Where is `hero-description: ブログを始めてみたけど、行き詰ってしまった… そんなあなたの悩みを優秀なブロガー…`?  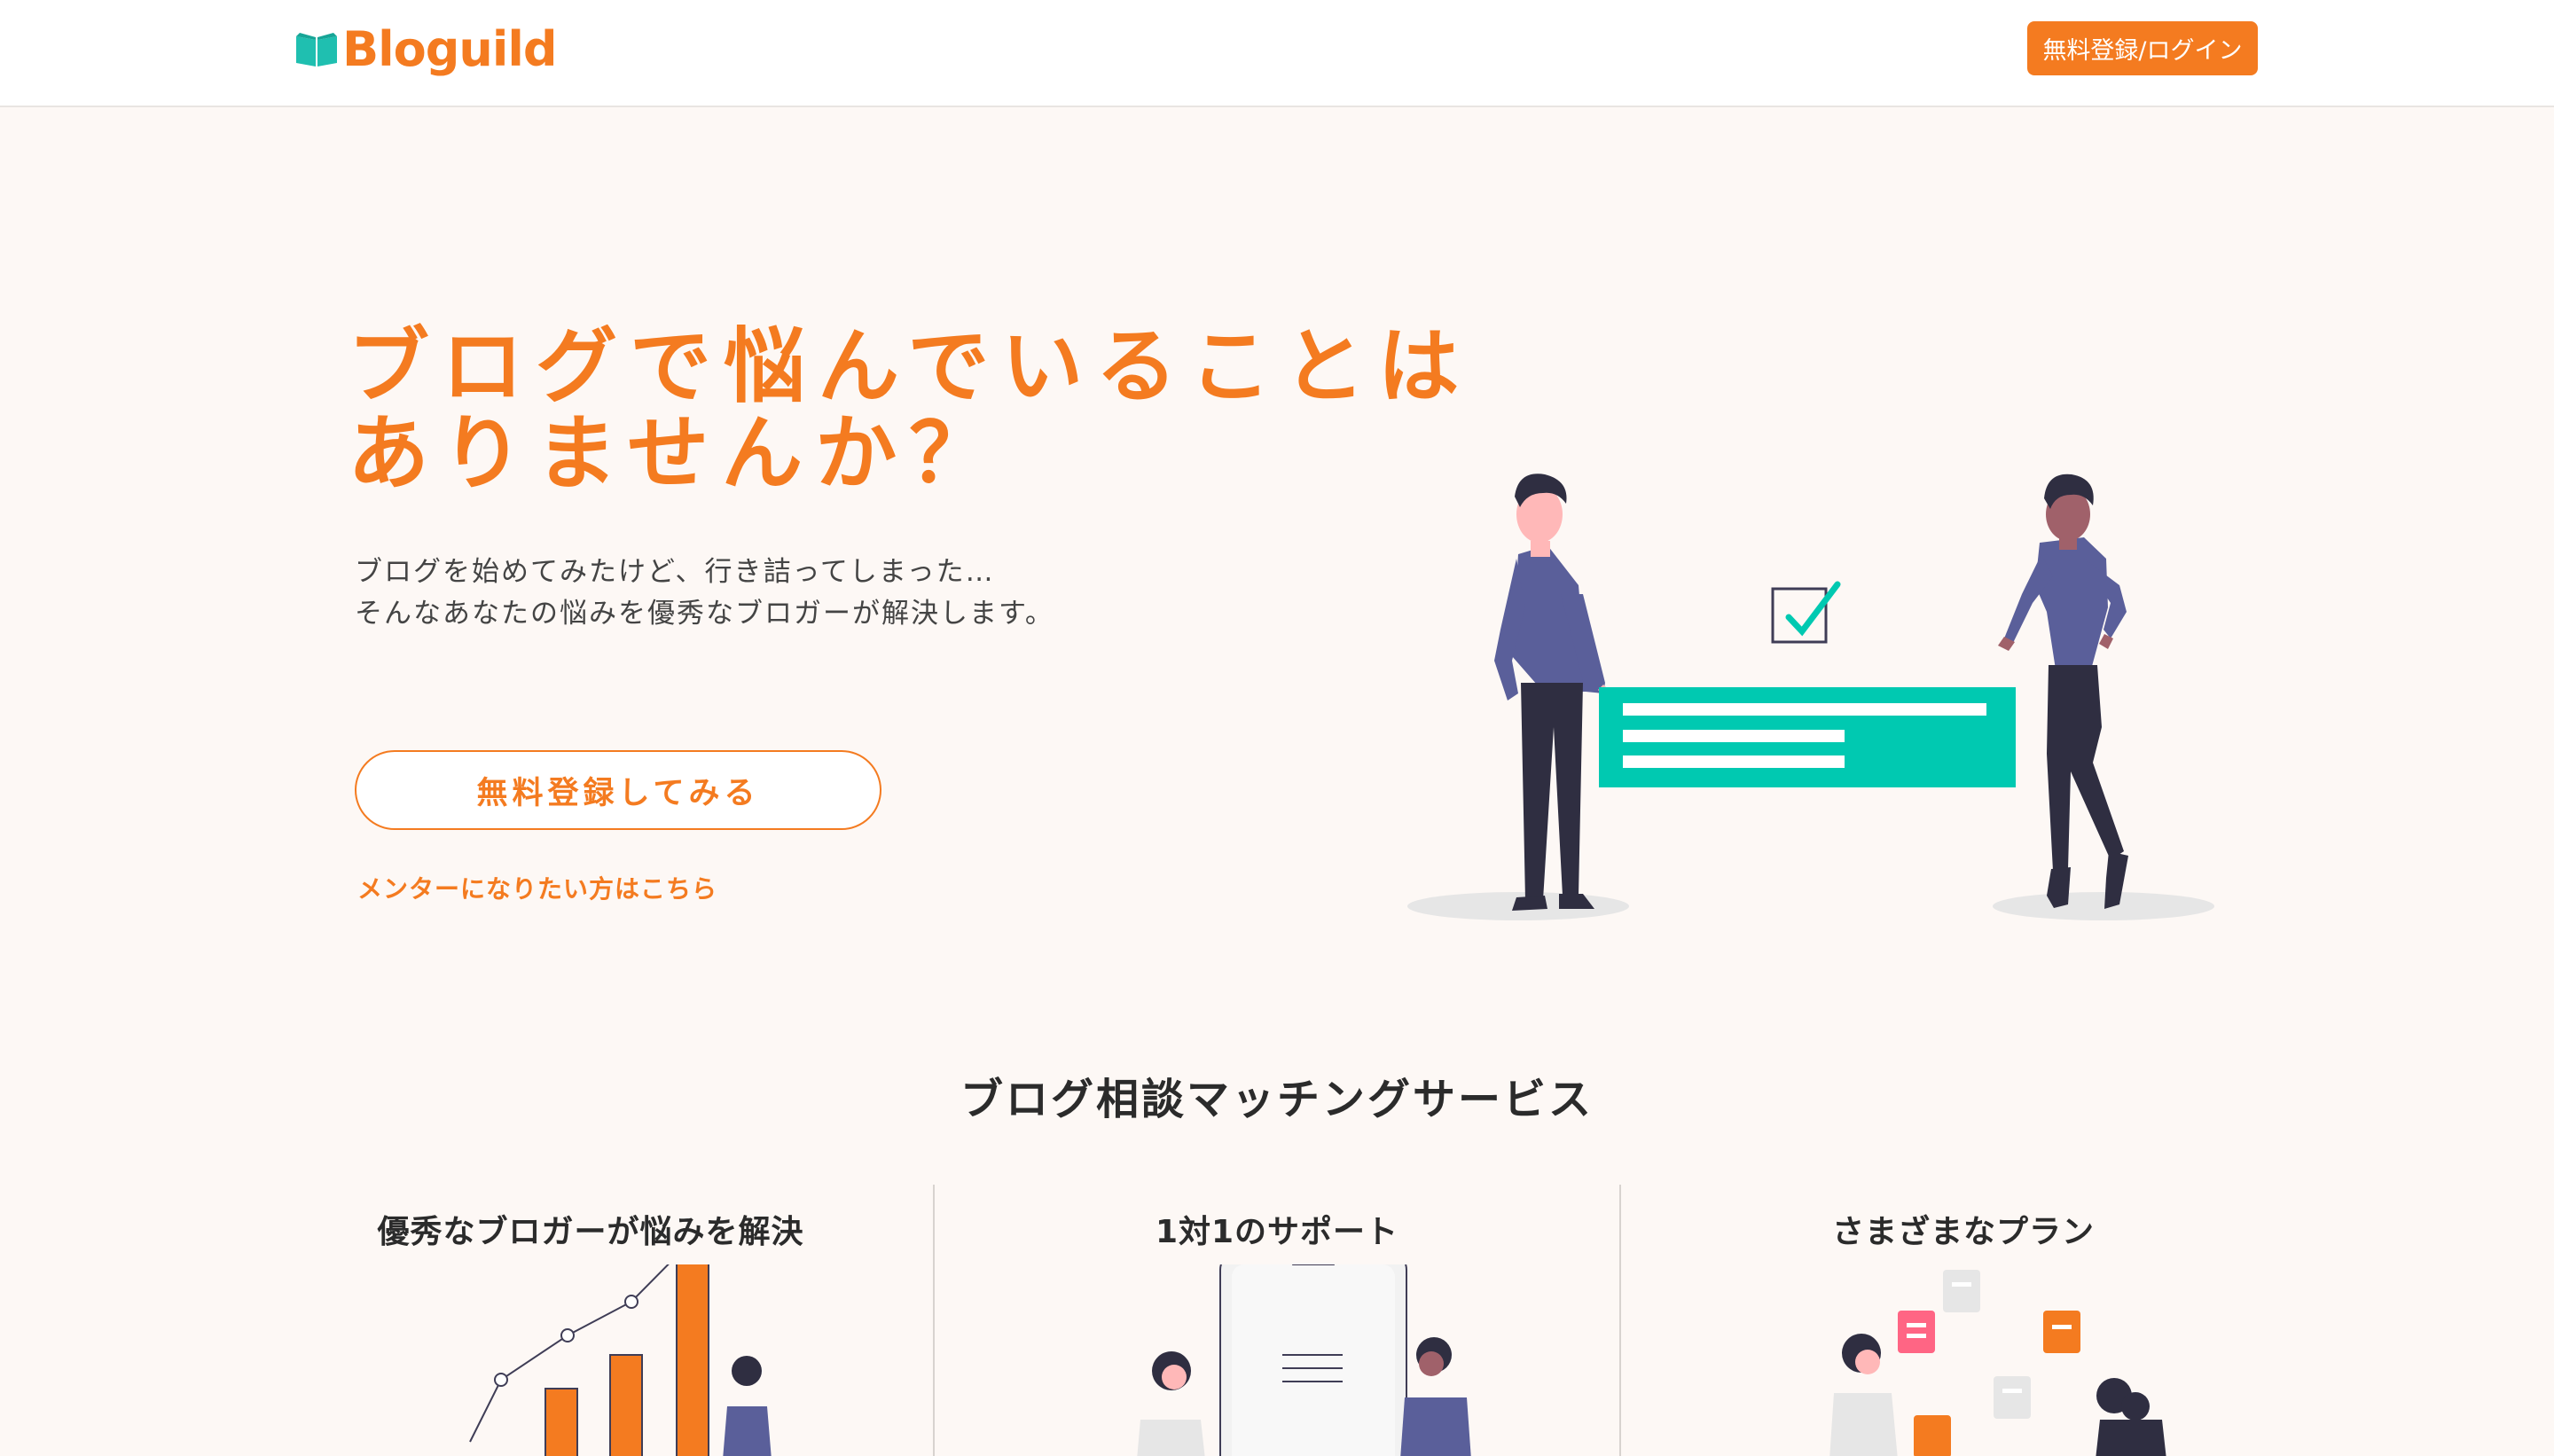
hero-description: ブログを始めてみたけど、行き詰ってしまった… そんなあなたの悩みを優秀なブロガー… is located at coordinates (704, 593).